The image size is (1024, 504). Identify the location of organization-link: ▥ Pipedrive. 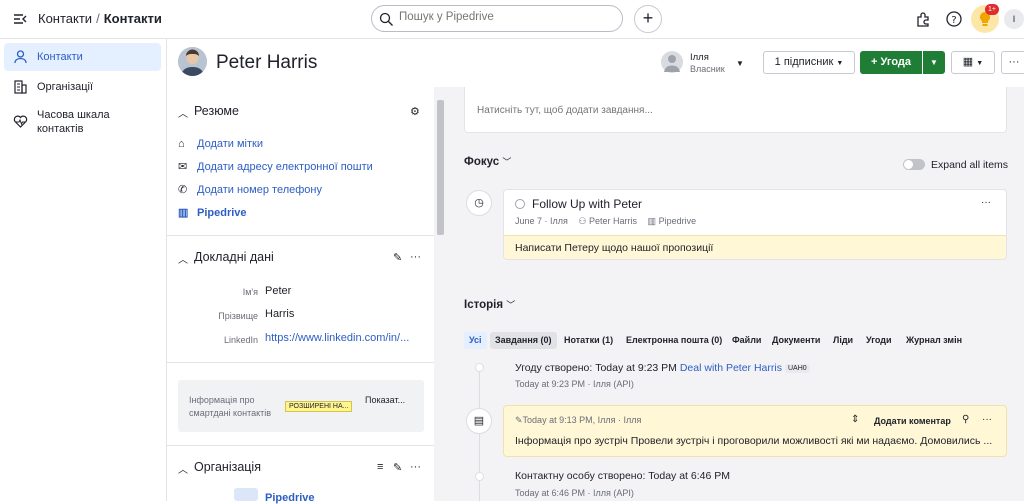
(212, 212).